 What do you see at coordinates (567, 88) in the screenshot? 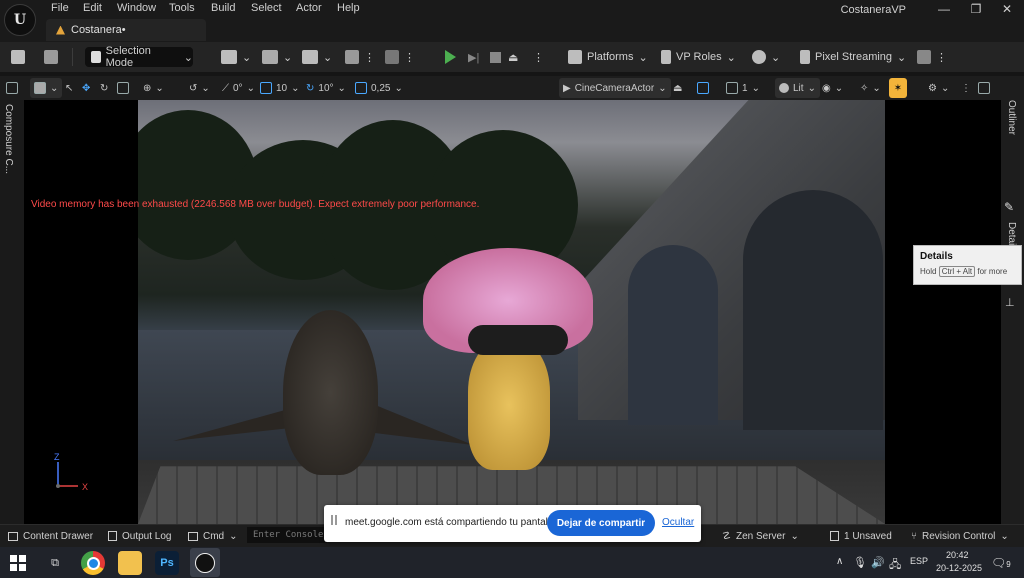
I see `camera-icon: ▶` at bounding box center [567, 88].